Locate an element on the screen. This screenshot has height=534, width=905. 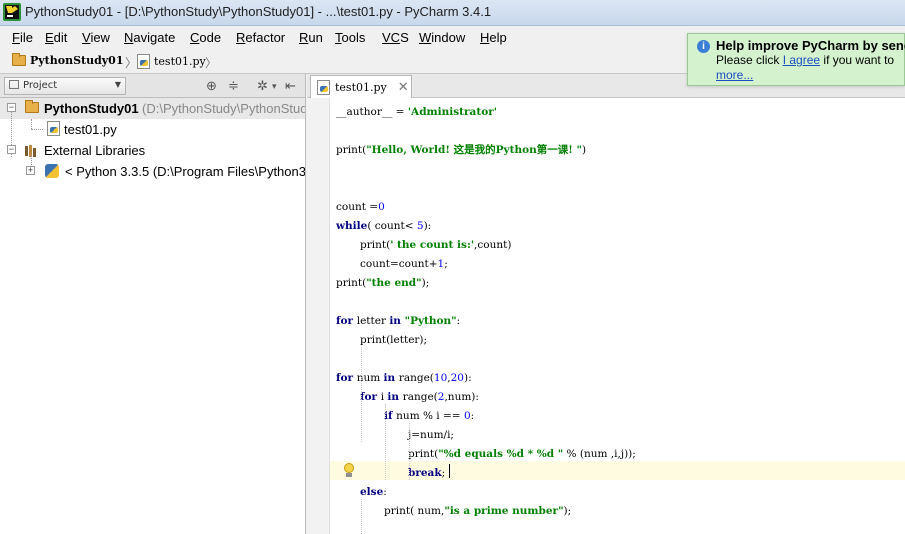
code-line: for letter in "Python": is located at coordinates (398, 321).